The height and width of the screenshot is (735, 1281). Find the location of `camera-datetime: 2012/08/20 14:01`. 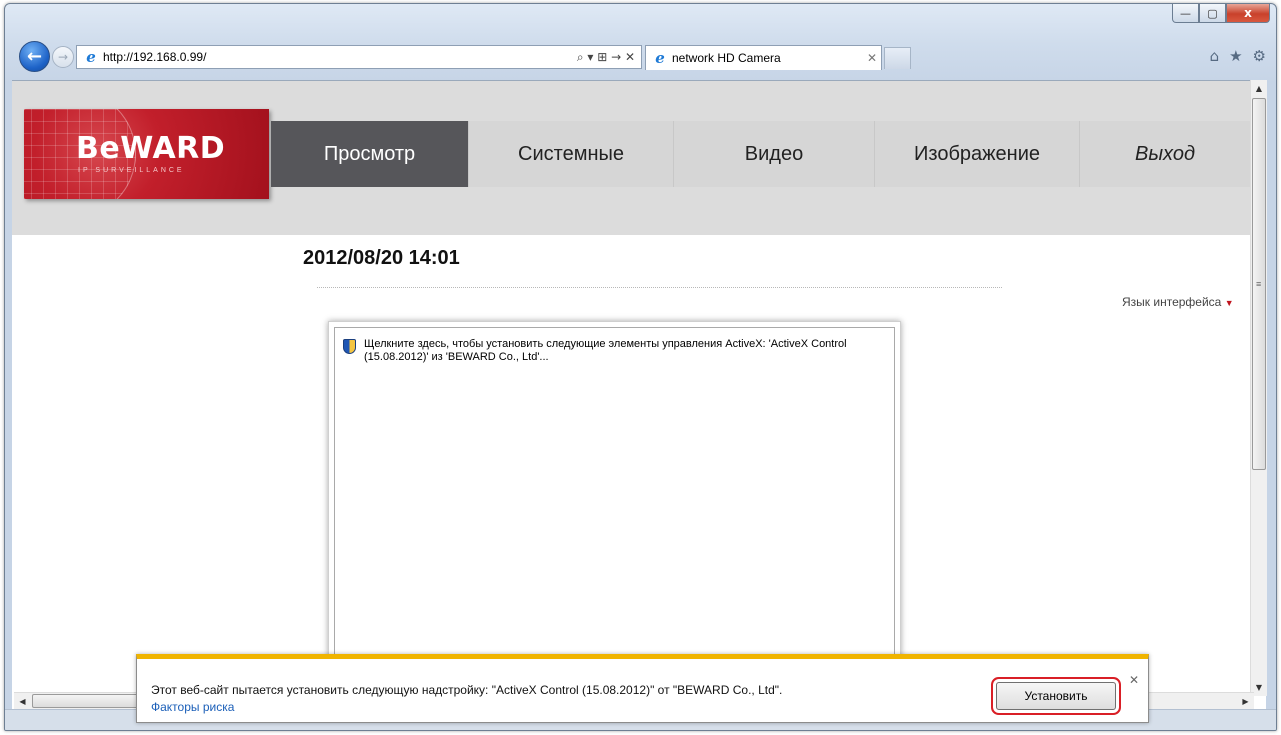

camera-datetime: 2012/08/20 14:01 is located at coordinates (381, 258).